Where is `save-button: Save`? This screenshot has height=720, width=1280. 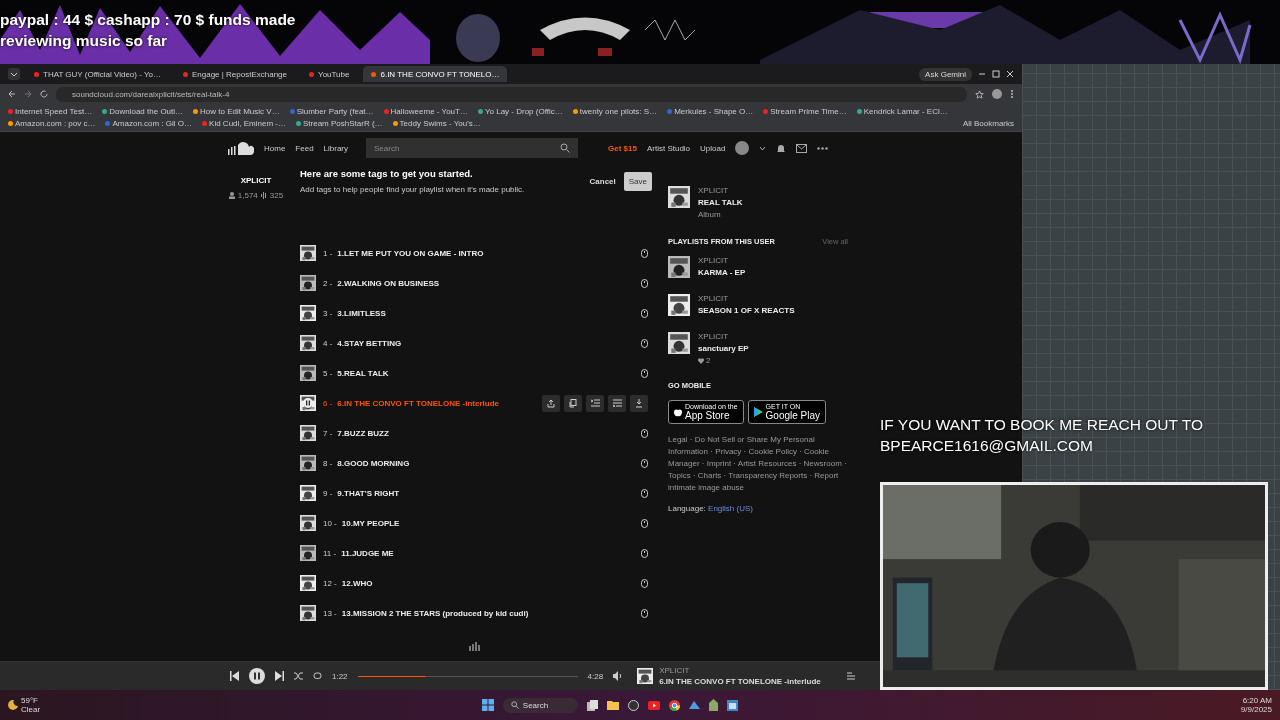
save-button: Save is located at coordinates (637, 181).